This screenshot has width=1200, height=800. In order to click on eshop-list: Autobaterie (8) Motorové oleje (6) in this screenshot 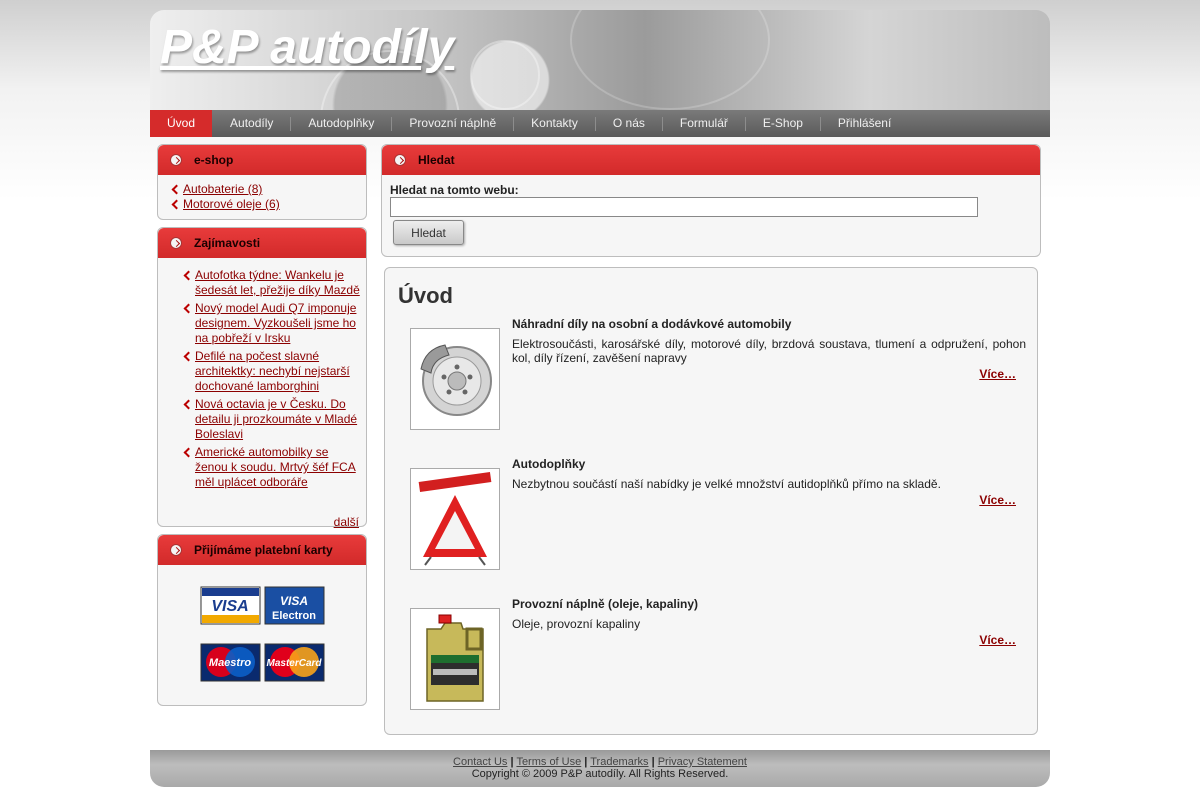, I will do `click(266, 197)`.